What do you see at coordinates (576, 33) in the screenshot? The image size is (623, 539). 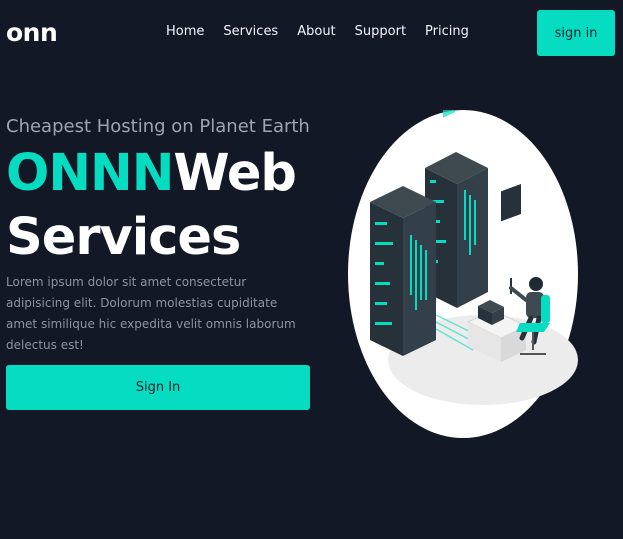 I see `header-sign-in-button: sign in` at bounding box center [576, 33].